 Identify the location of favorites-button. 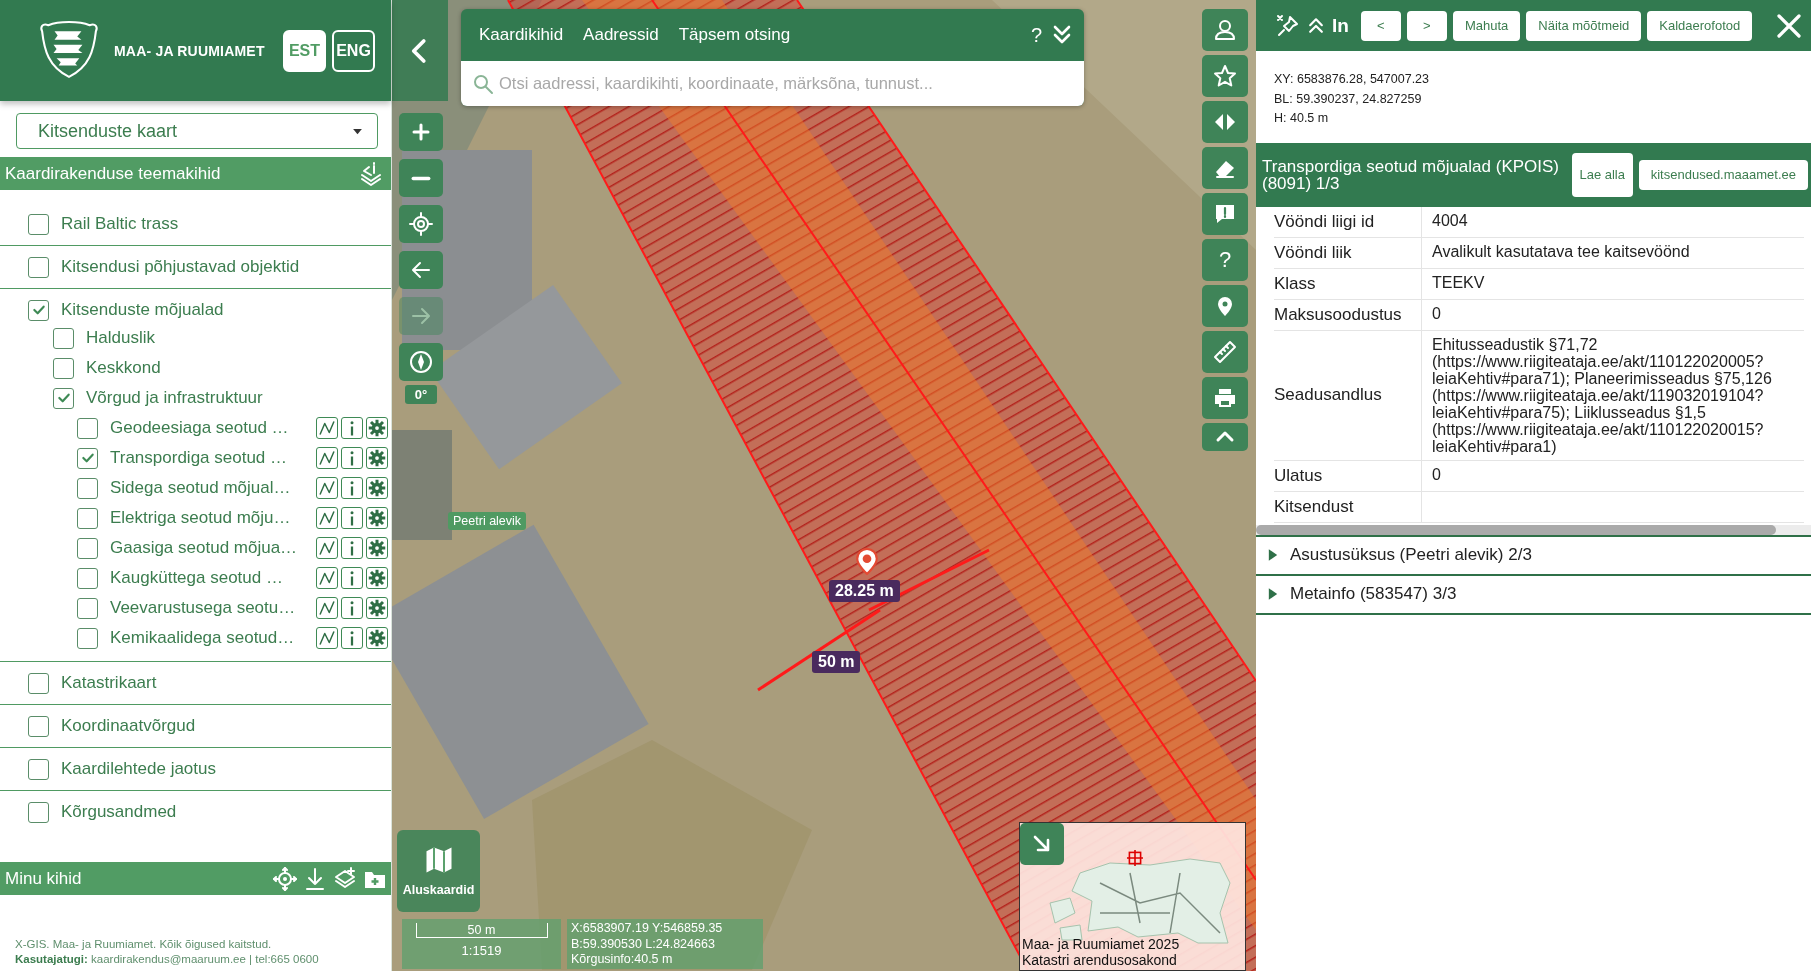
(1225, 76).